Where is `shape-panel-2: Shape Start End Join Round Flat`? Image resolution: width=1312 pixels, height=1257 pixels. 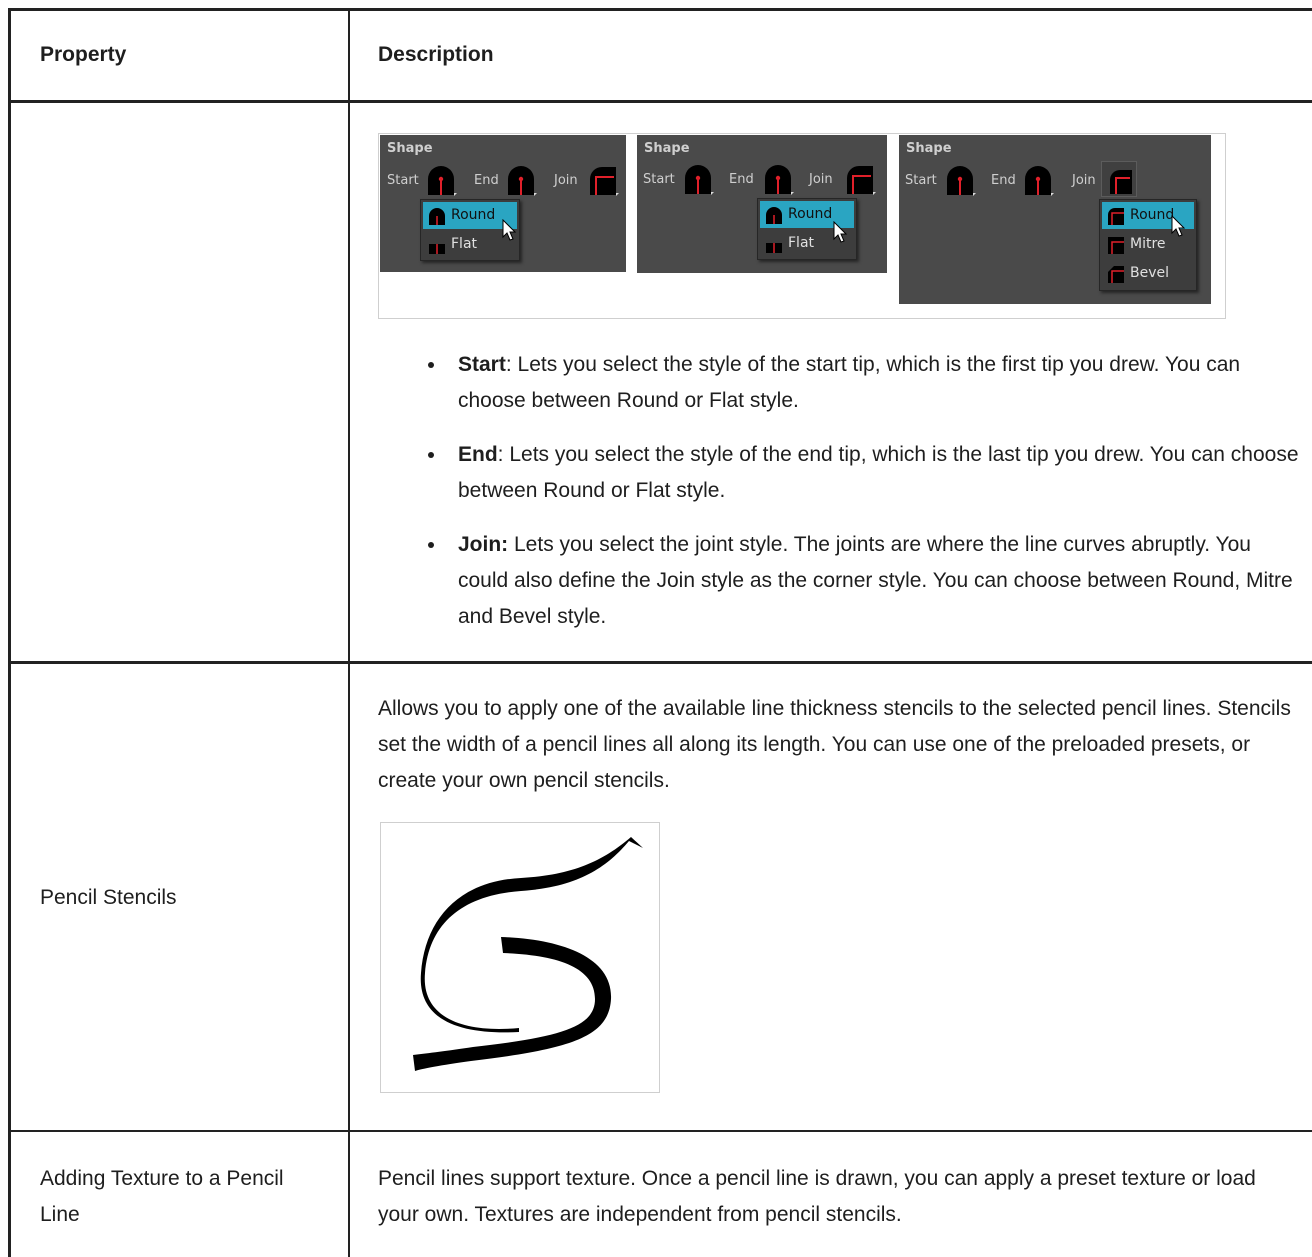
shape-panel-2: Shape Start End Join Round Flat is located at coordinates (762, 204).